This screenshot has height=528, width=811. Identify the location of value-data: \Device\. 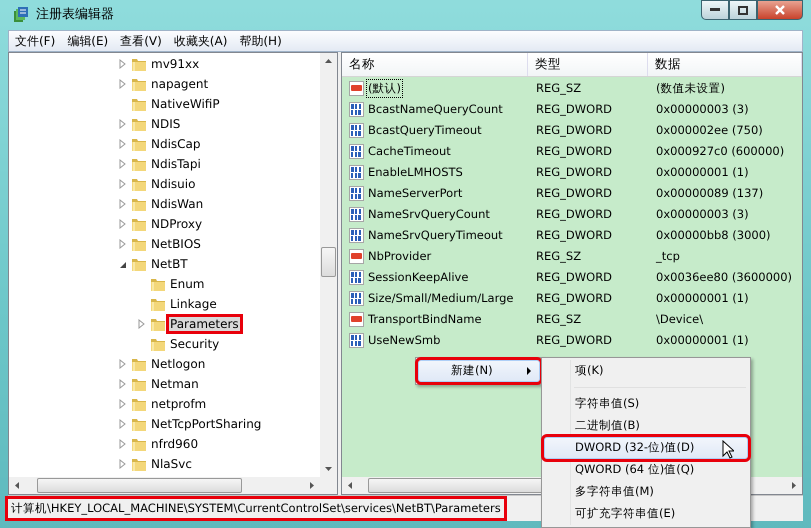
(679, 319).